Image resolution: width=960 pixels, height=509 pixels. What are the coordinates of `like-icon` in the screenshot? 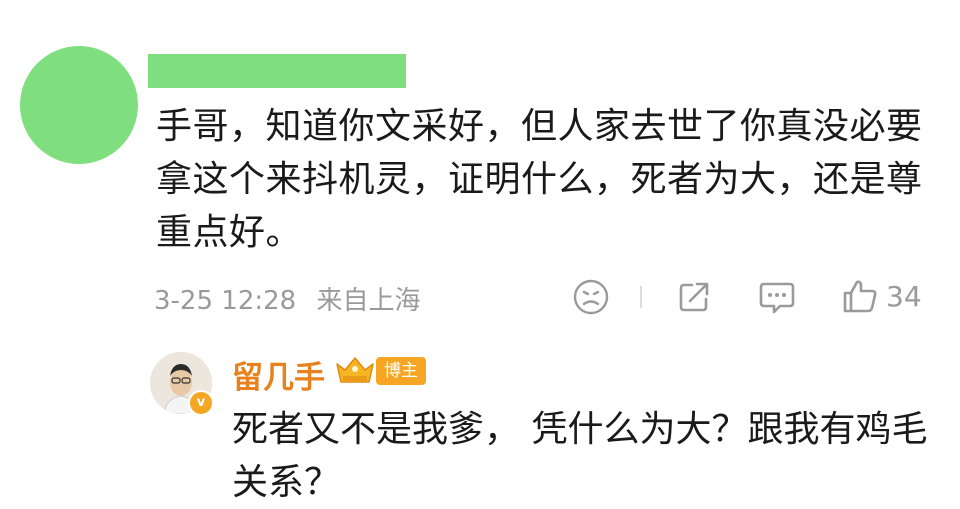 It's located at (860, 296).